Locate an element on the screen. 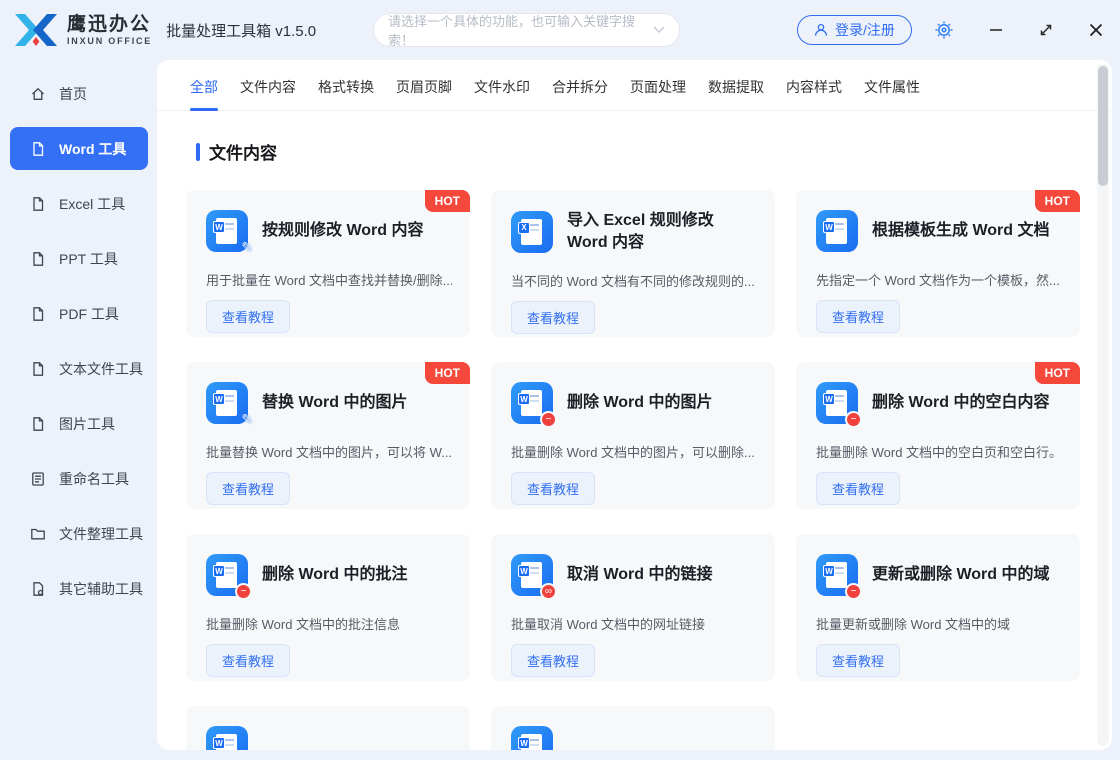 The image size is (1120, 760). link-badge-icon: ∞ is located at coordinates (548, 591).